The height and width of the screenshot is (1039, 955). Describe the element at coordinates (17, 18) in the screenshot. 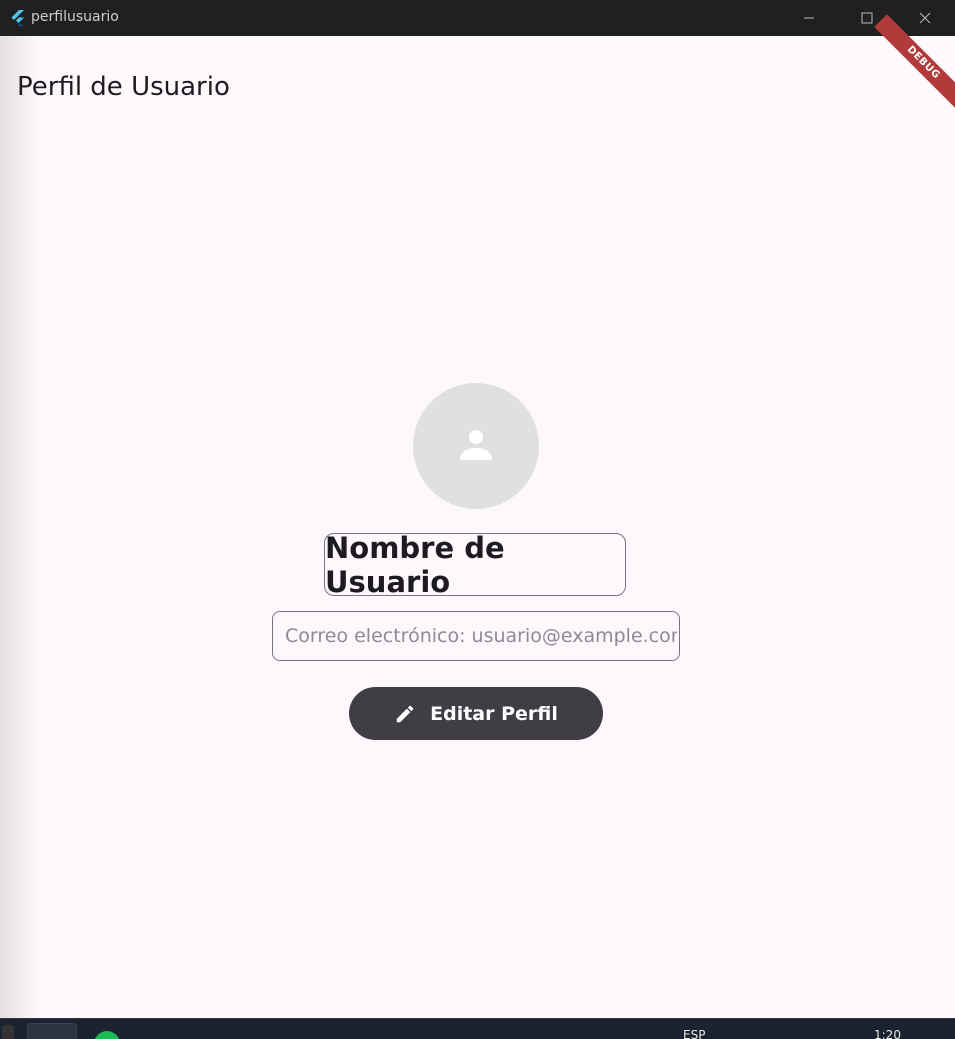

I see `flutter-logo-icon` at that location.